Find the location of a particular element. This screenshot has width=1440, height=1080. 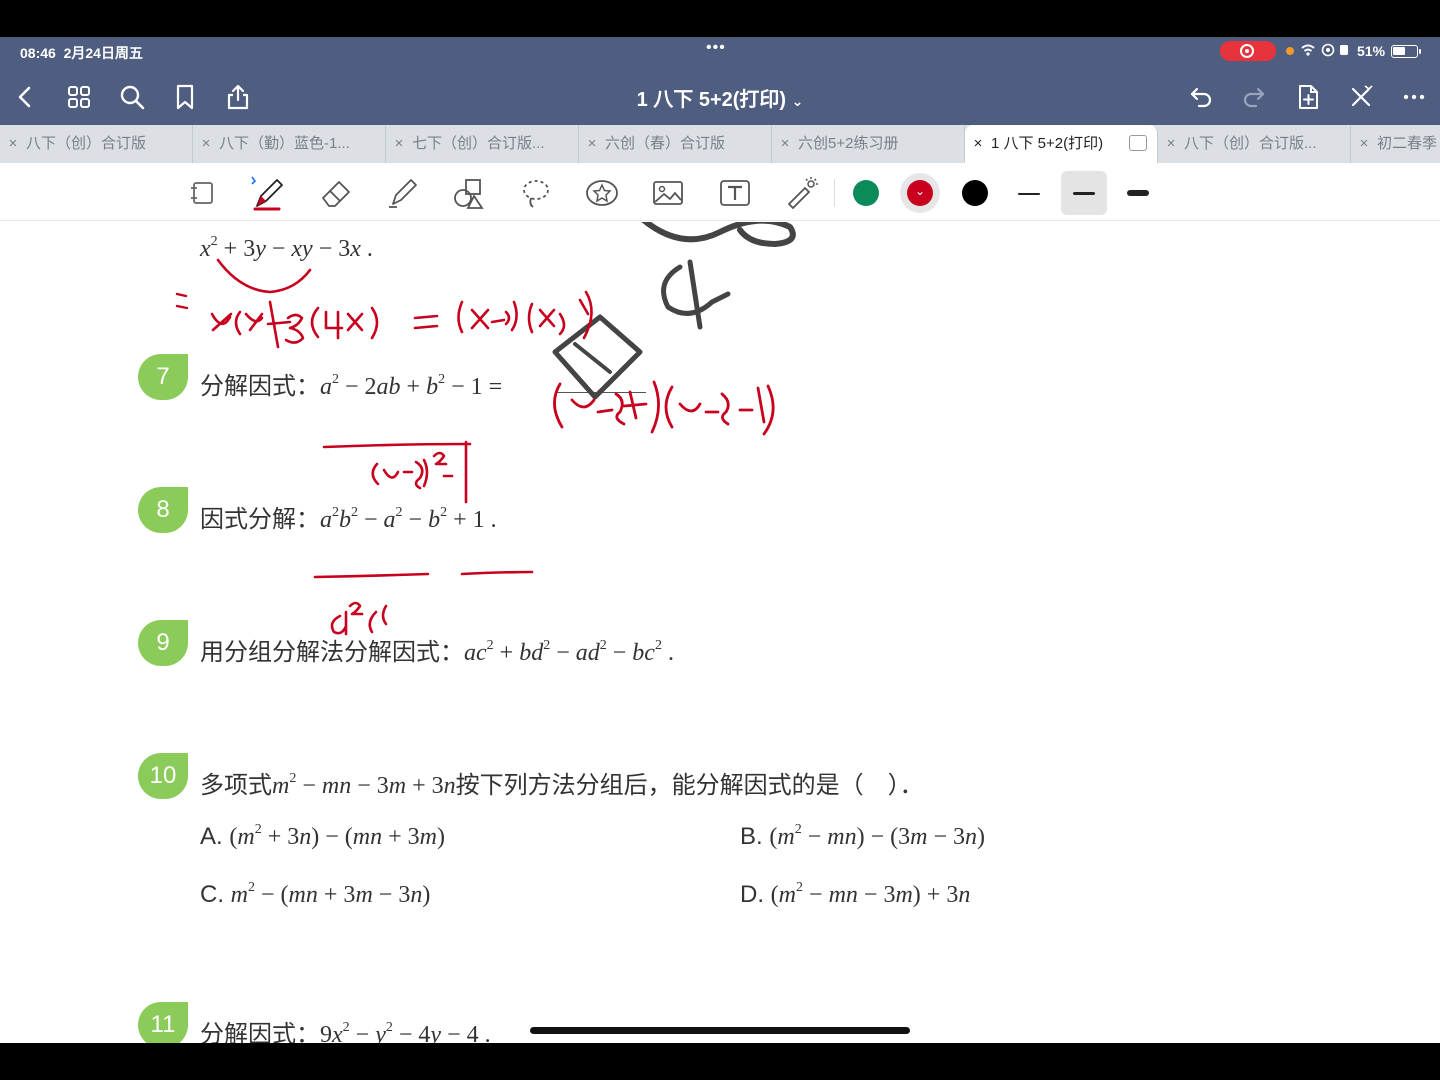

question-number-8: 8 is located at coordinates (163, 510).